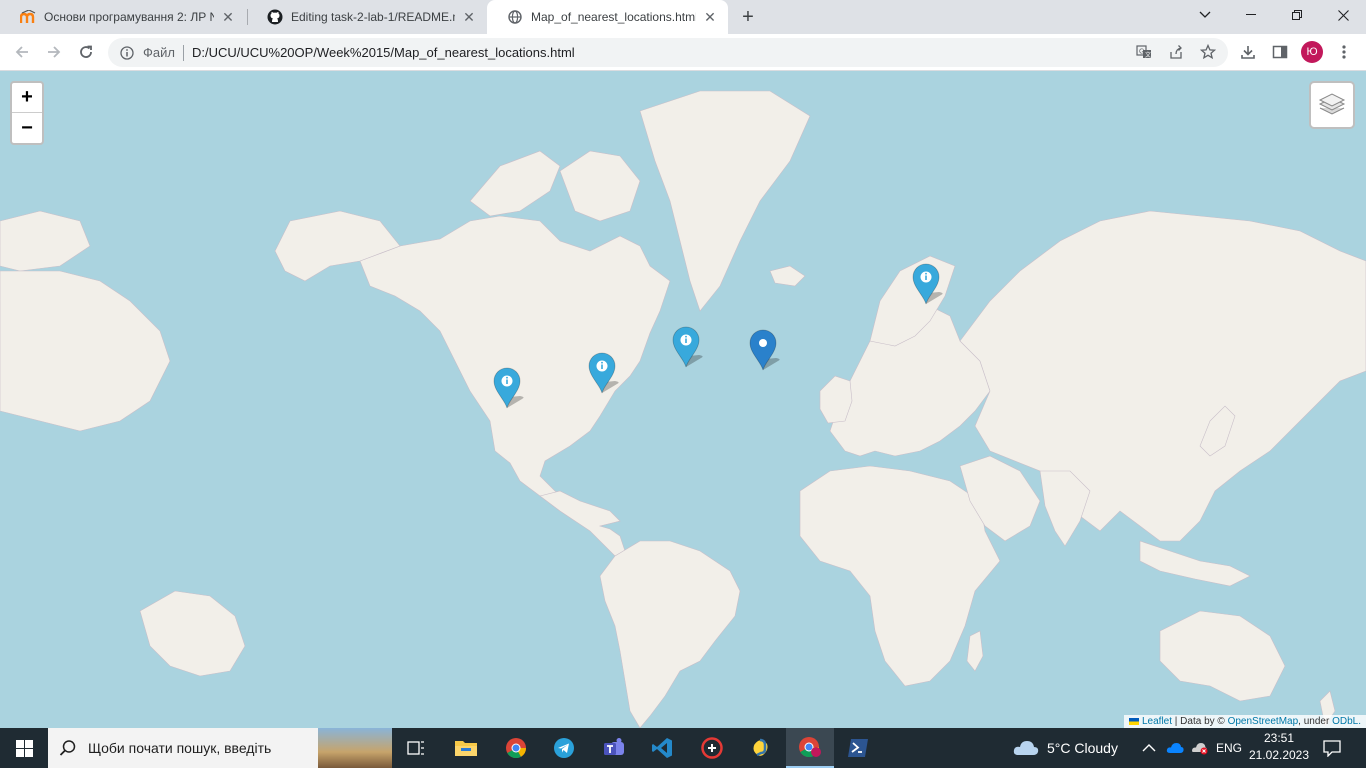 The image size is (1366, 768). I want to click on chrome-profile-button, so click(810, 748).